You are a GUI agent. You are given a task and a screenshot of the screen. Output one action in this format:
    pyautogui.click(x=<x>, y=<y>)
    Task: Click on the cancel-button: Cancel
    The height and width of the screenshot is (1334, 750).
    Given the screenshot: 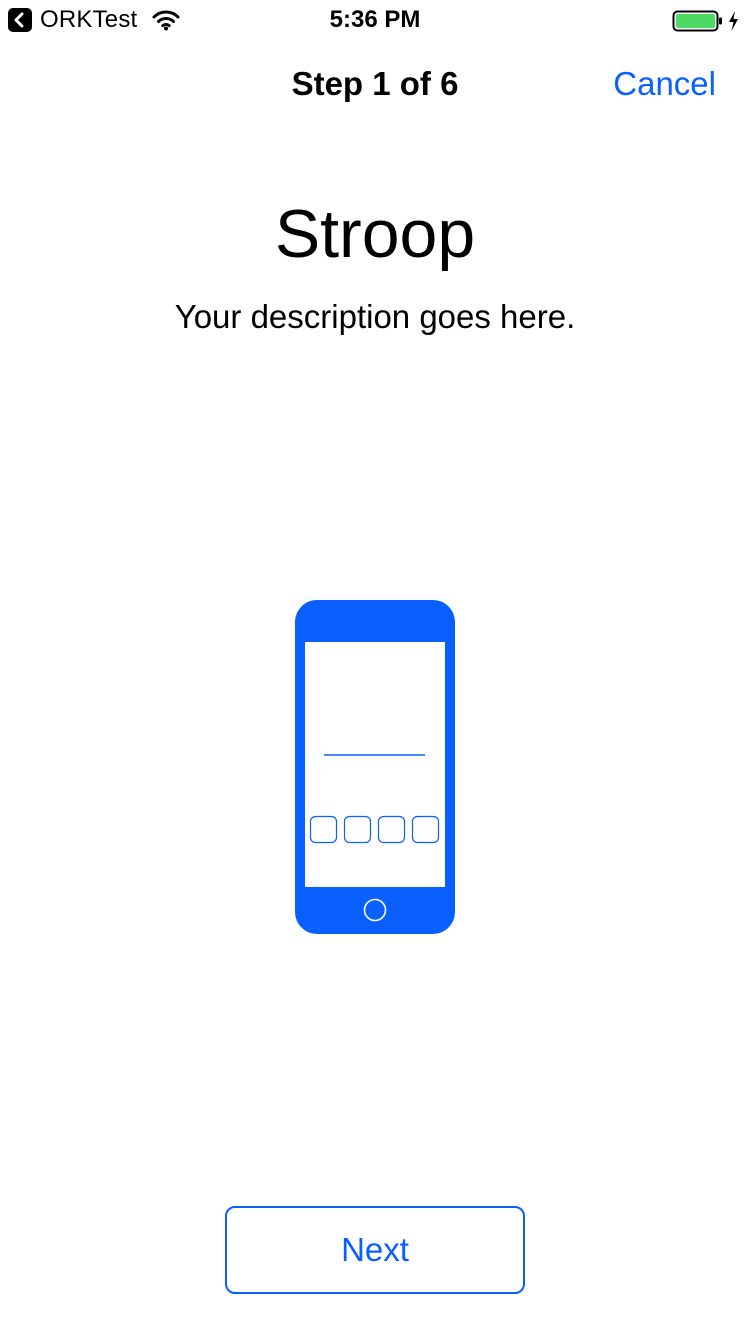 What is the action you would take?
    pyautogui.click(x=664, y=84)
    